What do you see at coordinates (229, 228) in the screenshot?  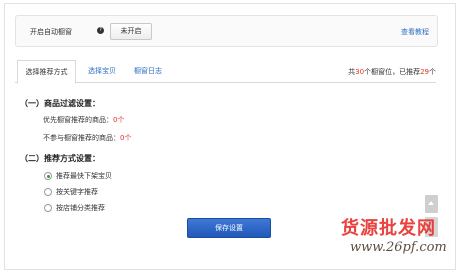 I see `save-settings-button: 保存设置` at bounding box center [229, 228].